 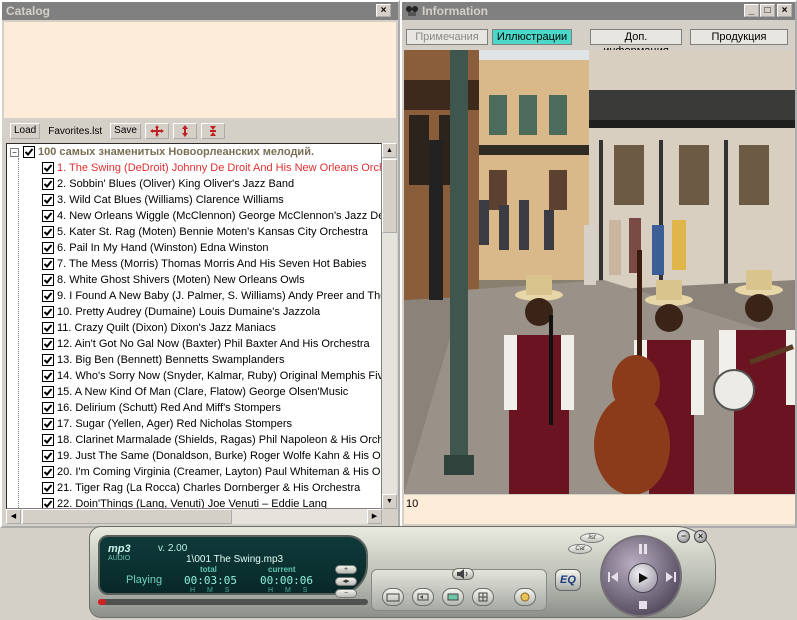 I want to click on player-status: Playing, so click(x=144, y=580).